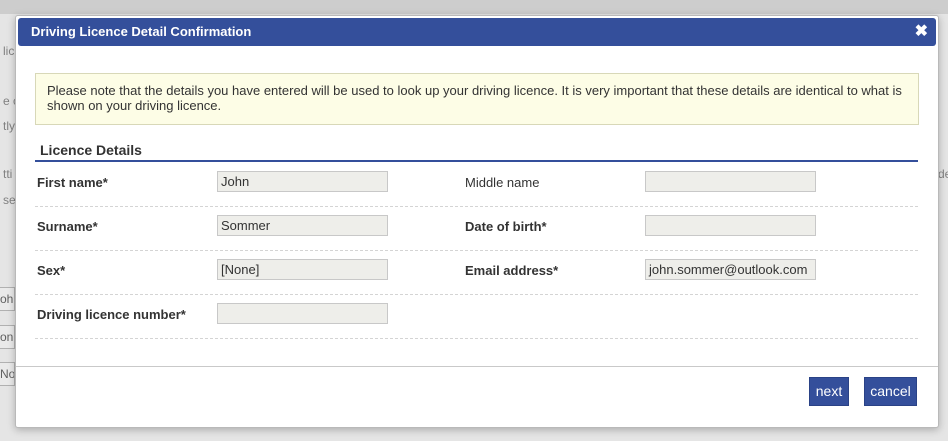 The image size is (948, 441). I want to click on middle-name-field, so click(730, 181).